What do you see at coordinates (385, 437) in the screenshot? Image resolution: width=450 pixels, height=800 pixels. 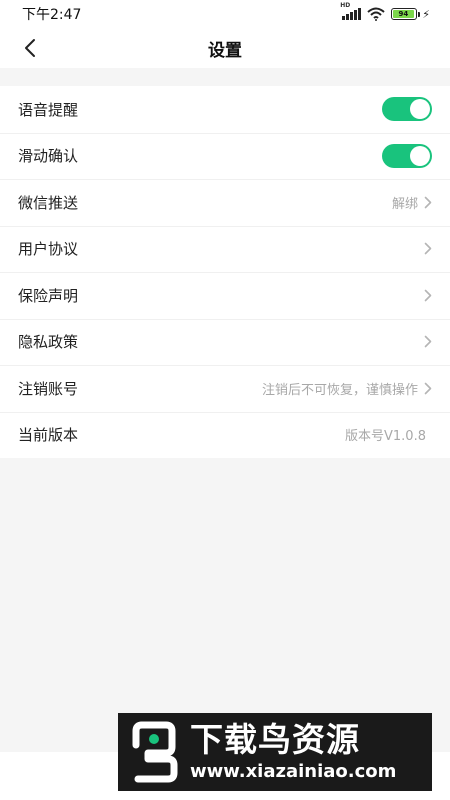 I see `version-value: 版本号V1.0.8` at bounding box center [385, 437].